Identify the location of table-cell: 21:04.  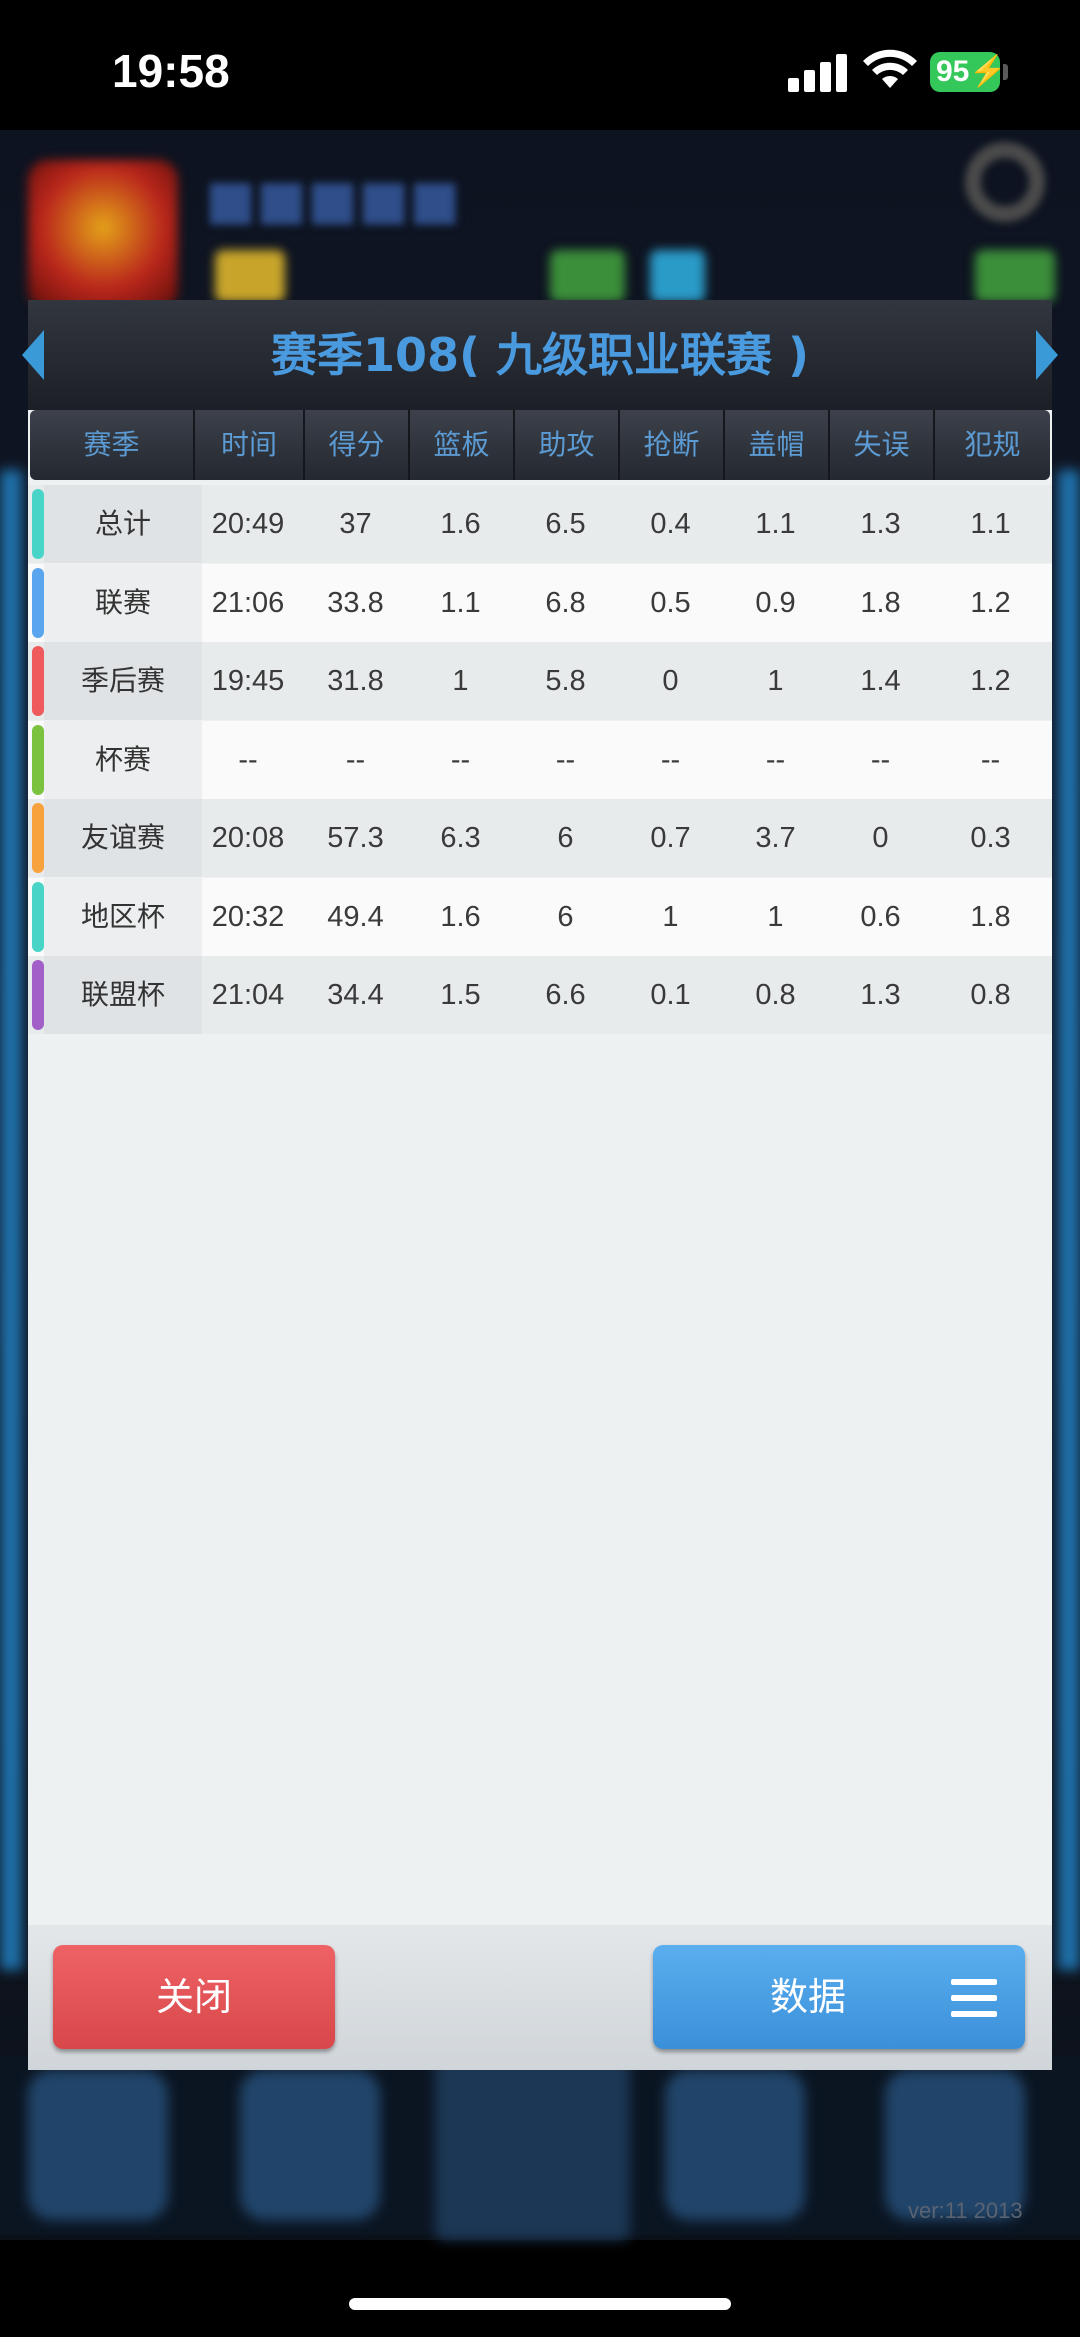
(248, 995).